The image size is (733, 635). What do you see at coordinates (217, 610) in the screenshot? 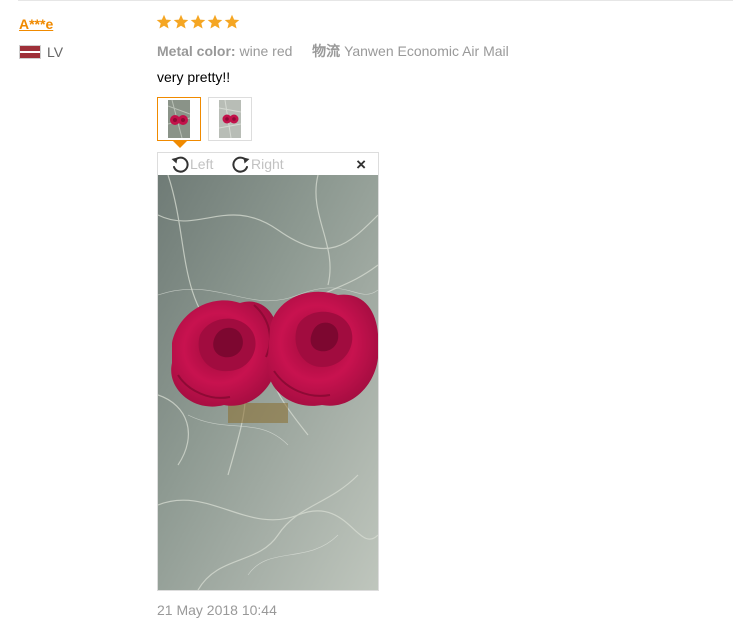
I see `review-date: 21 May 2018 10:44` at bounding box center [217, 610].